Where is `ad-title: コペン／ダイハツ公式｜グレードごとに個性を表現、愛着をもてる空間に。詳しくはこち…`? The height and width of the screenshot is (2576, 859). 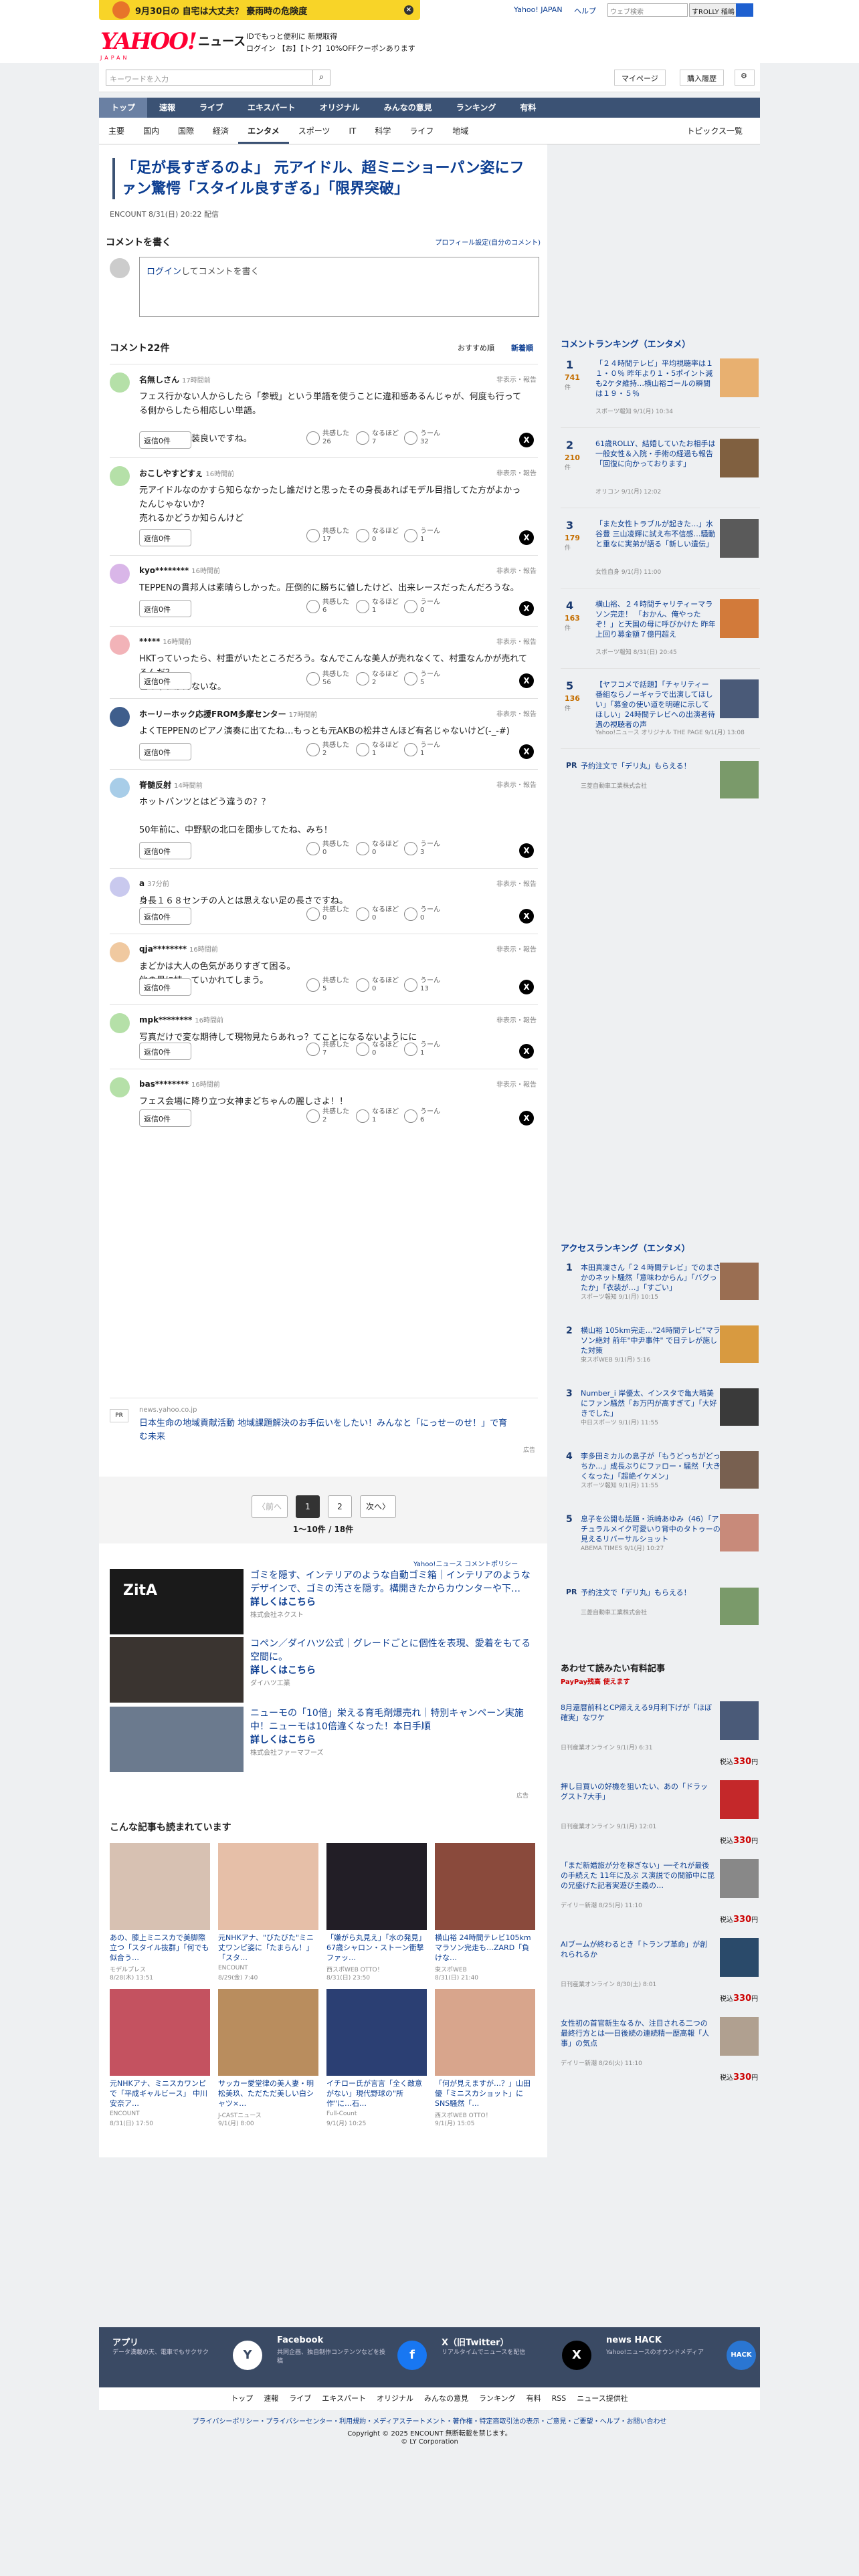 ad-title: コペン／ダイハツ公式｜グレードごとに個性を表現、愛着をもてる空間に。詳しくはこち… is located at coordinates (394, 1664).